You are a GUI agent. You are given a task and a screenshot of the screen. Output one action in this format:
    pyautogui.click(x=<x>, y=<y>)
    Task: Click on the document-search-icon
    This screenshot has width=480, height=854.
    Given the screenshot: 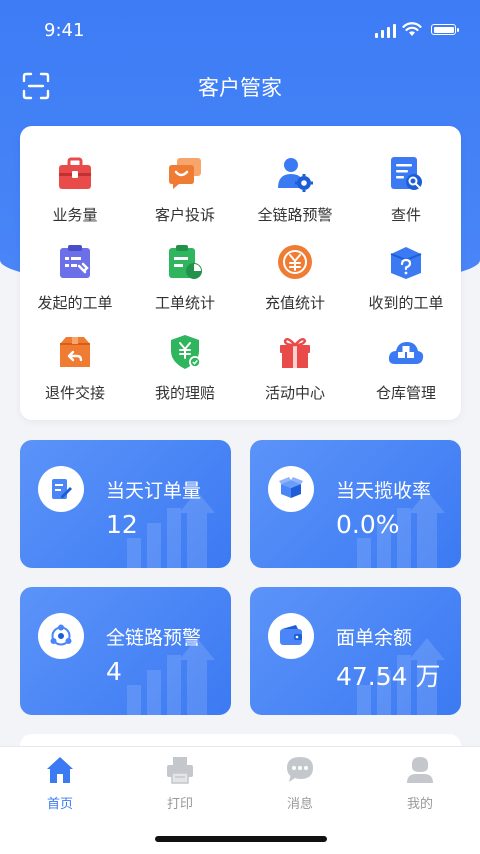 What is the action you would take?
    pyautogui.click(x=406, y=173)
    